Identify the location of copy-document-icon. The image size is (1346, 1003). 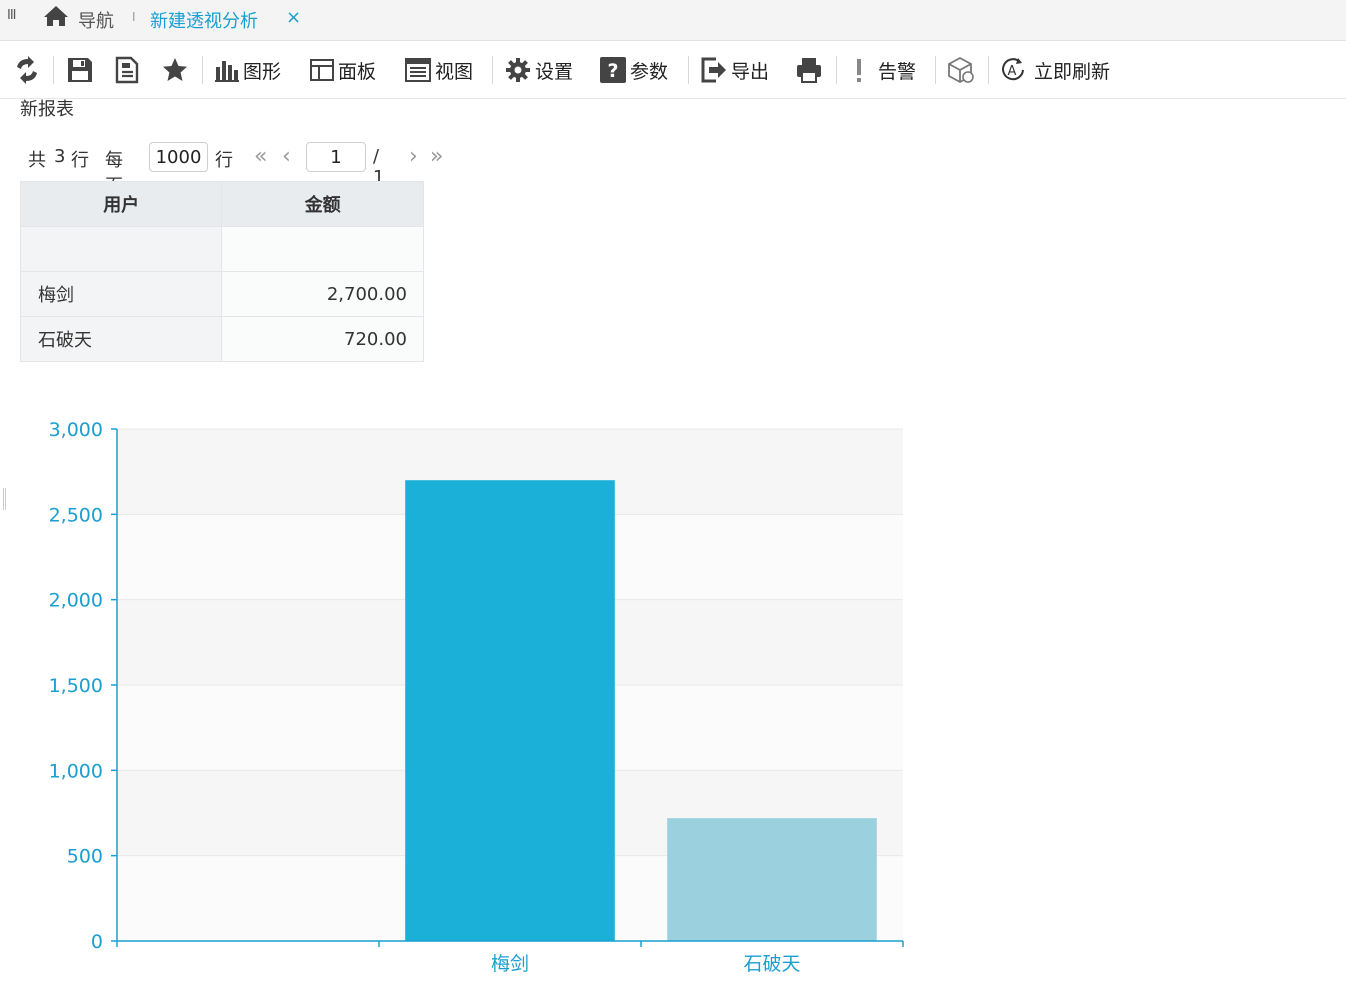
(127, 70).